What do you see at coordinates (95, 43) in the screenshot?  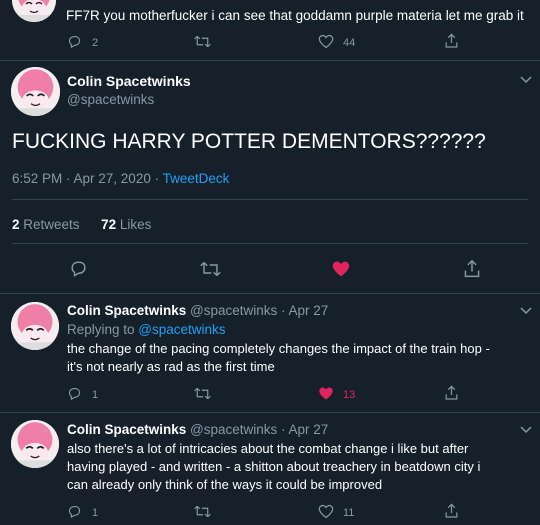 I see `reply-count: 2` at bounding box center [95, 43].